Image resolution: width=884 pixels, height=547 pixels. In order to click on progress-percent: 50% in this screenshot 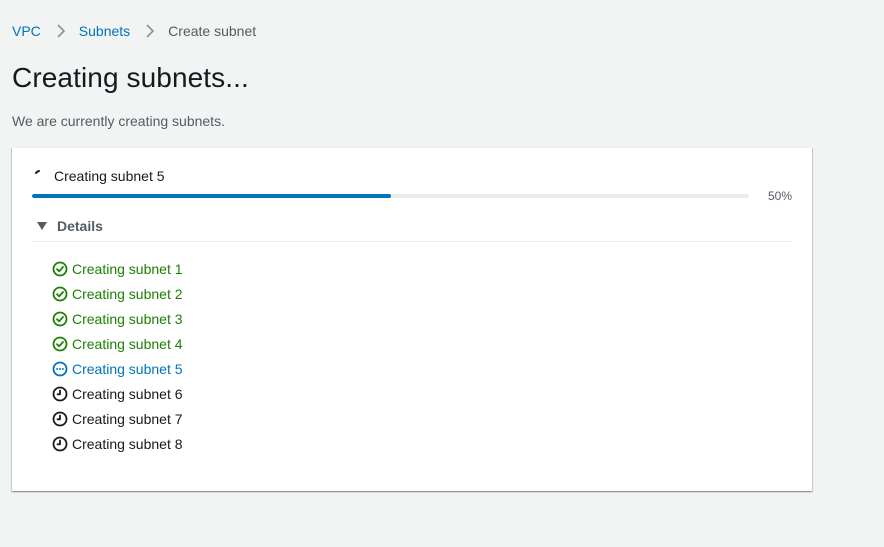, I will do `click(779, 196)`.